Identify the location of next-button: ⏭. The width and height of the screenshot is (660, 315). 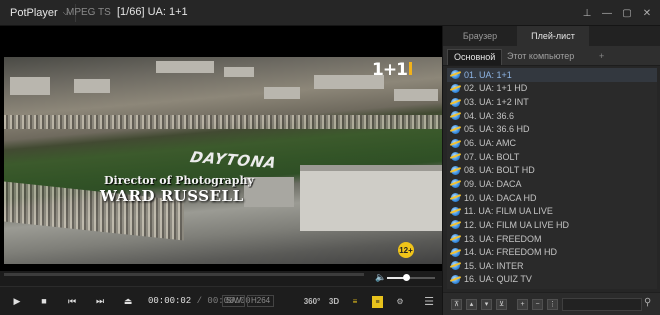
(100, 301).